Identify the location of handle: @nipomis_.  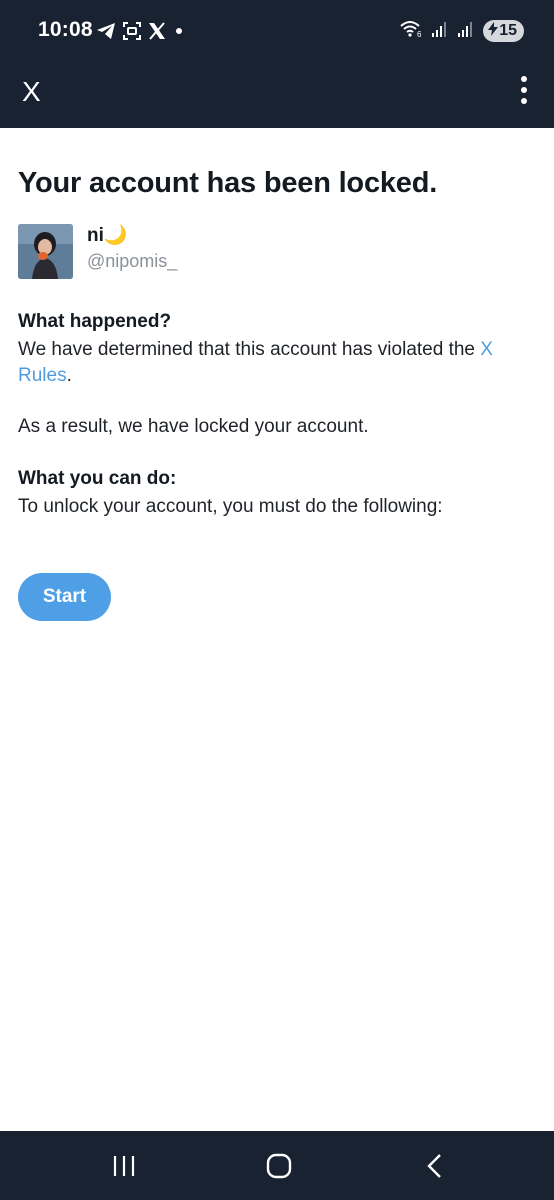
(132, 261).